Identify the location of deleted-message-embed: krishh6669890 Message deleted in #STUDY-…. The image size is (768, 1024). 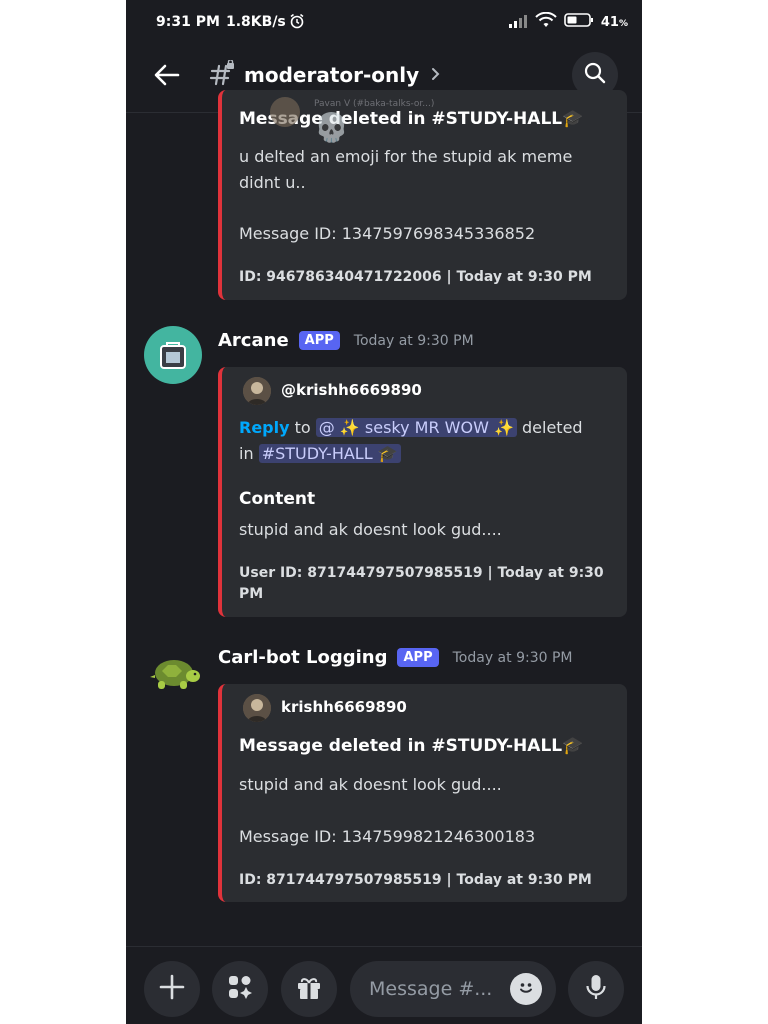
(422, 793).